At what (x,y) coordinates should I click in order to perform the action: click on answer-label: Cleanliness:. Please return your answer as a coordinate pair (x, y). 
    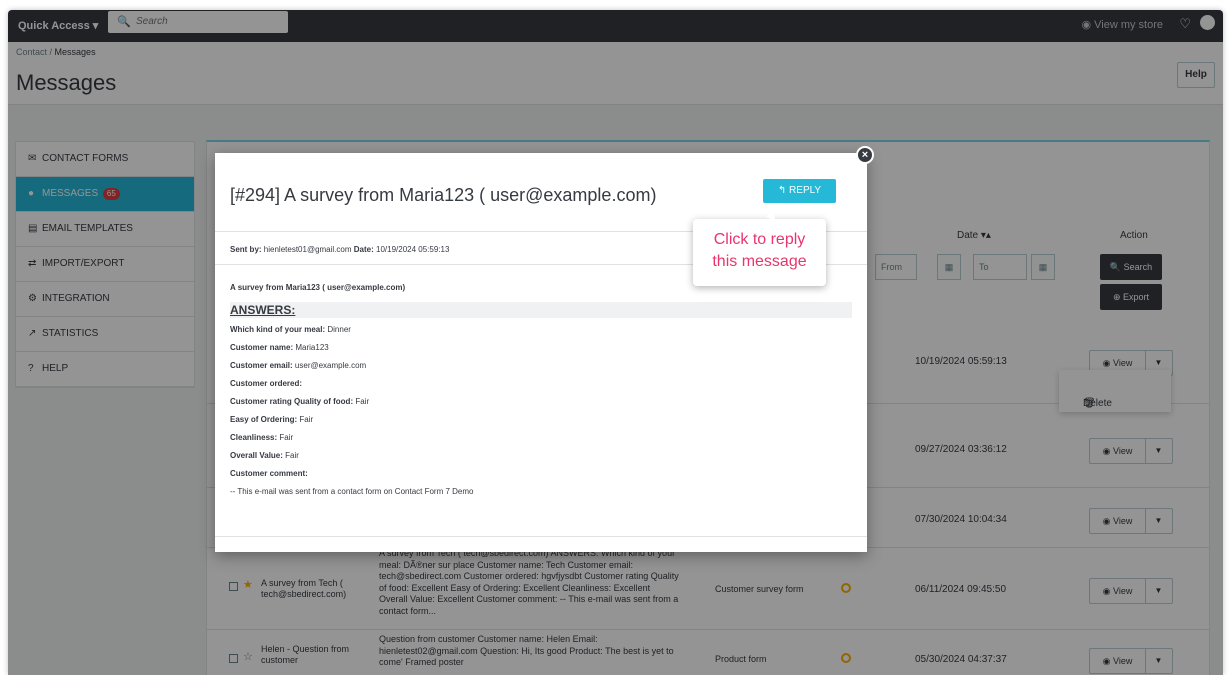
    Looking at the image, I should click on (254, 437).